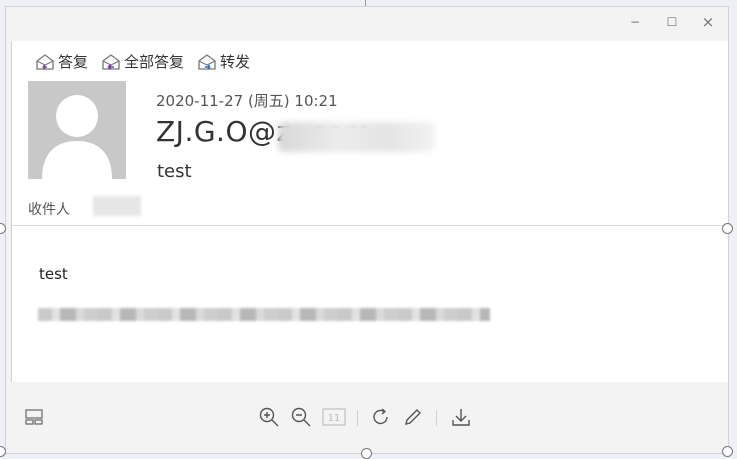 The width and height of the screenshot is (737, 459). Describe the element at coordinates (111, 62) in the screenshot. I see `reply-all-icon` at that location.